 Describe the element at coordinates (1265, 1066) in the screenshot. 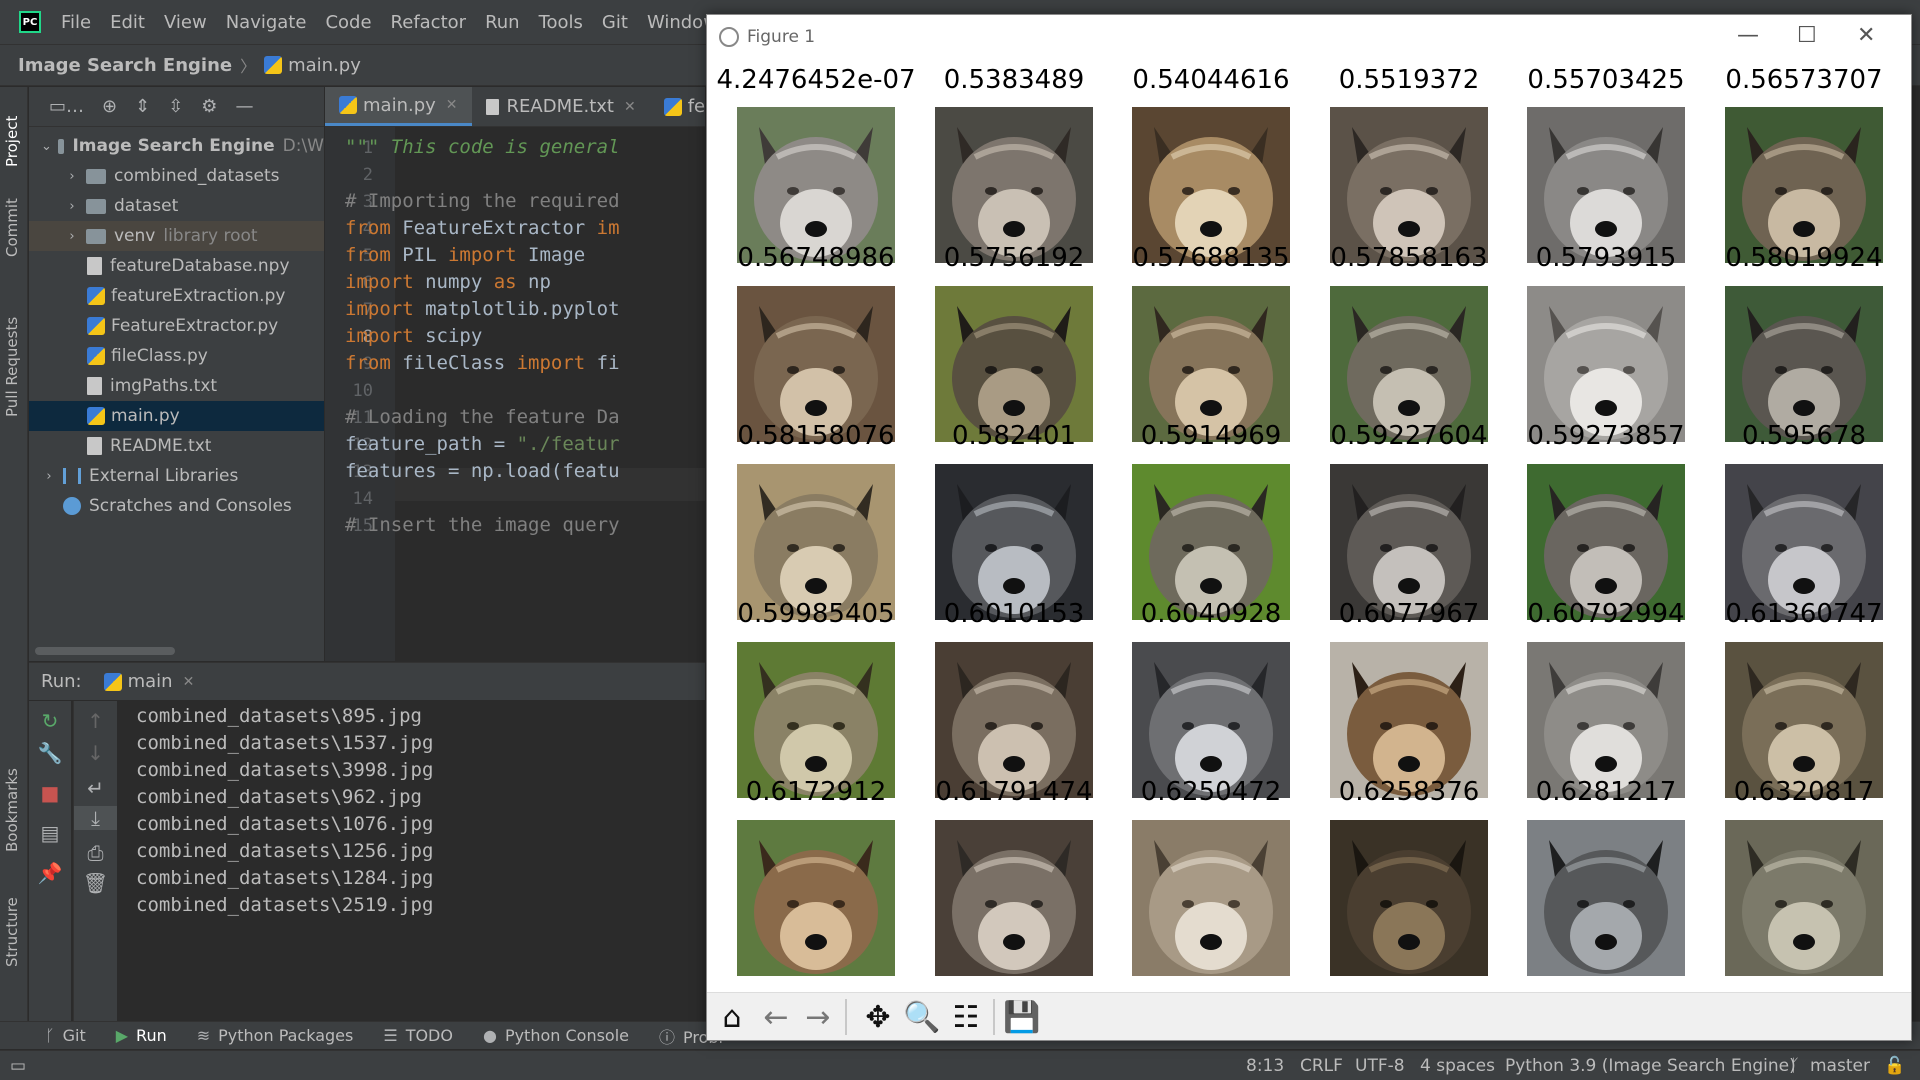

I see `caret-position: 8:13` at that location.